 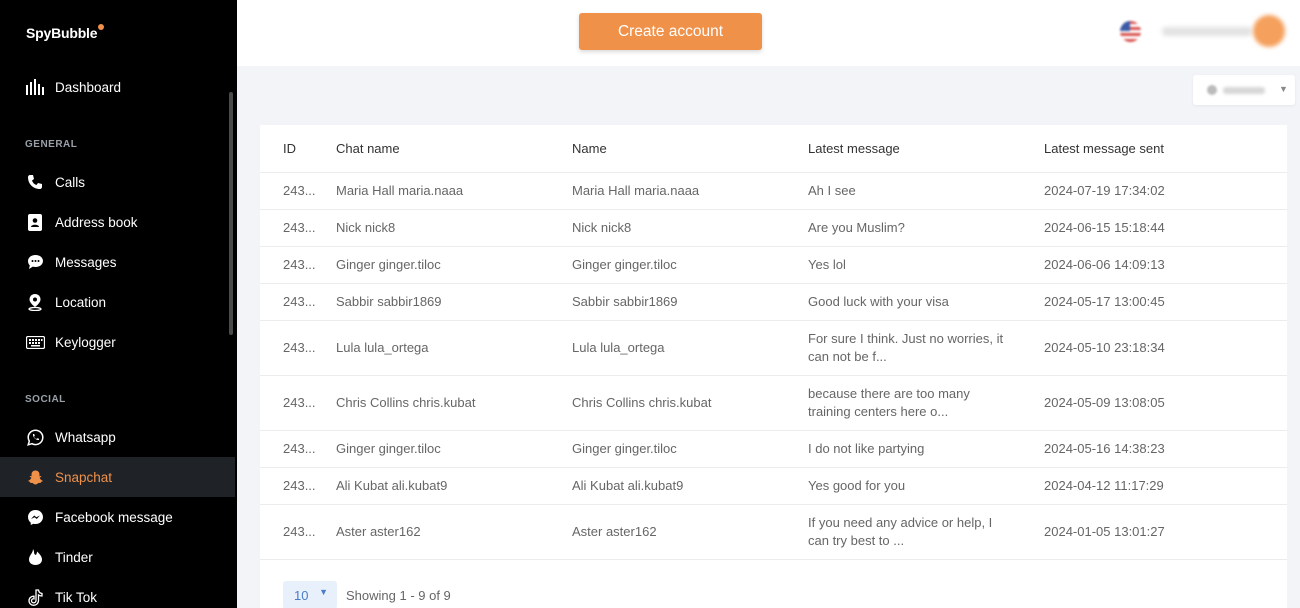 I want to click on cell-latest-message: Ah I see, so click(x=926, y=191).